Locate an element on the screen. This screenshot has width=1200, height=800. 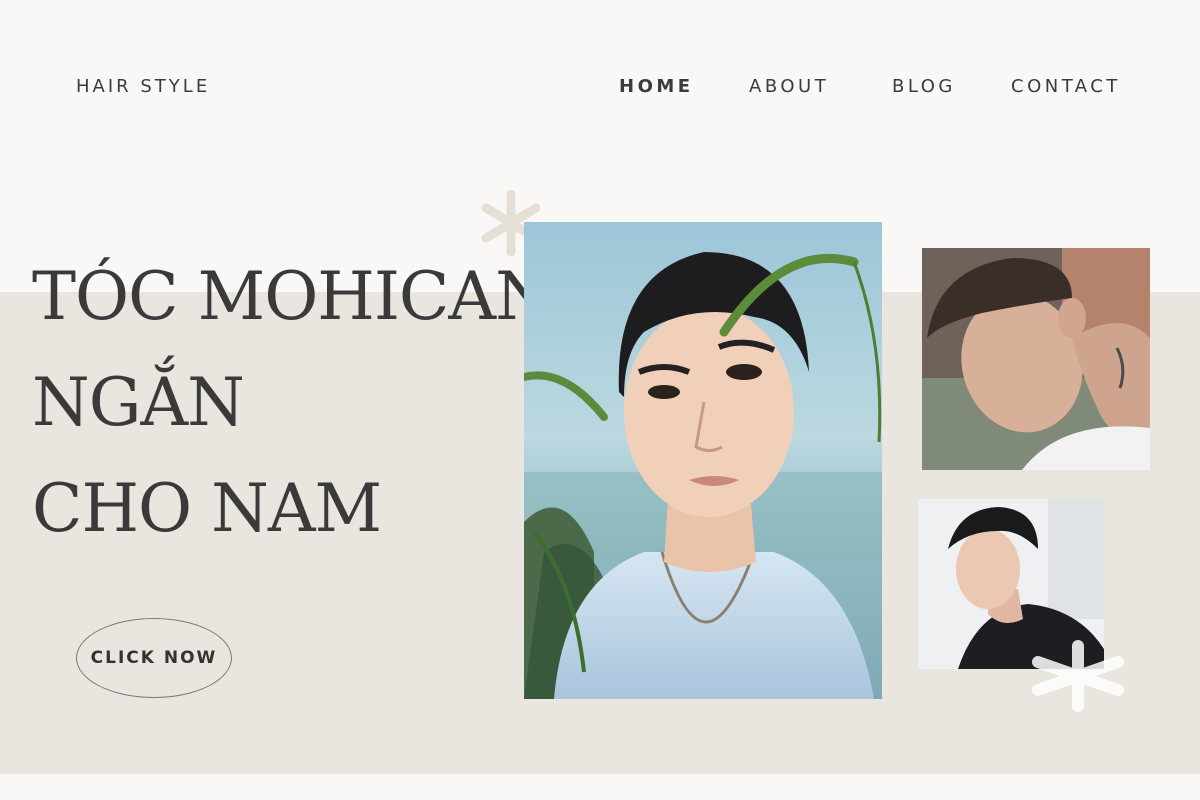
nav-home: HOME is located at coordinates (656, 86).